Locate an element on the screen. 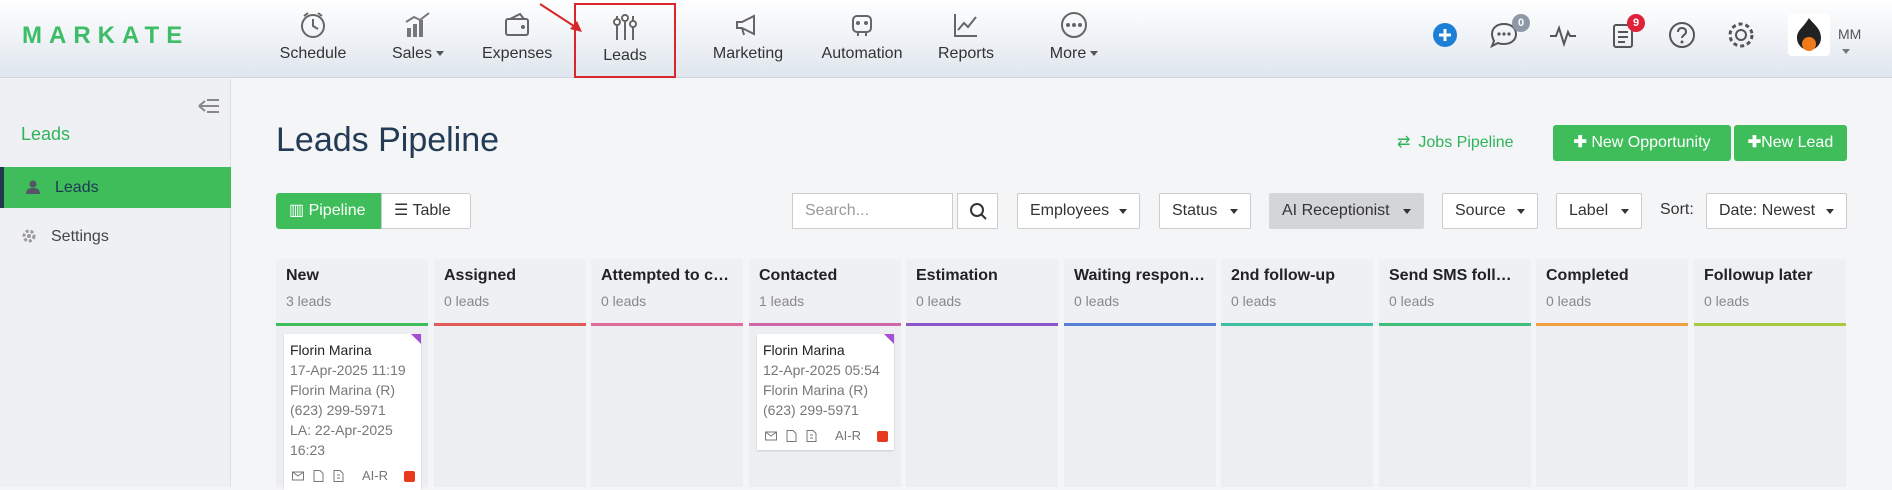  nav-label: Automation is located at coordinates (862, 53).